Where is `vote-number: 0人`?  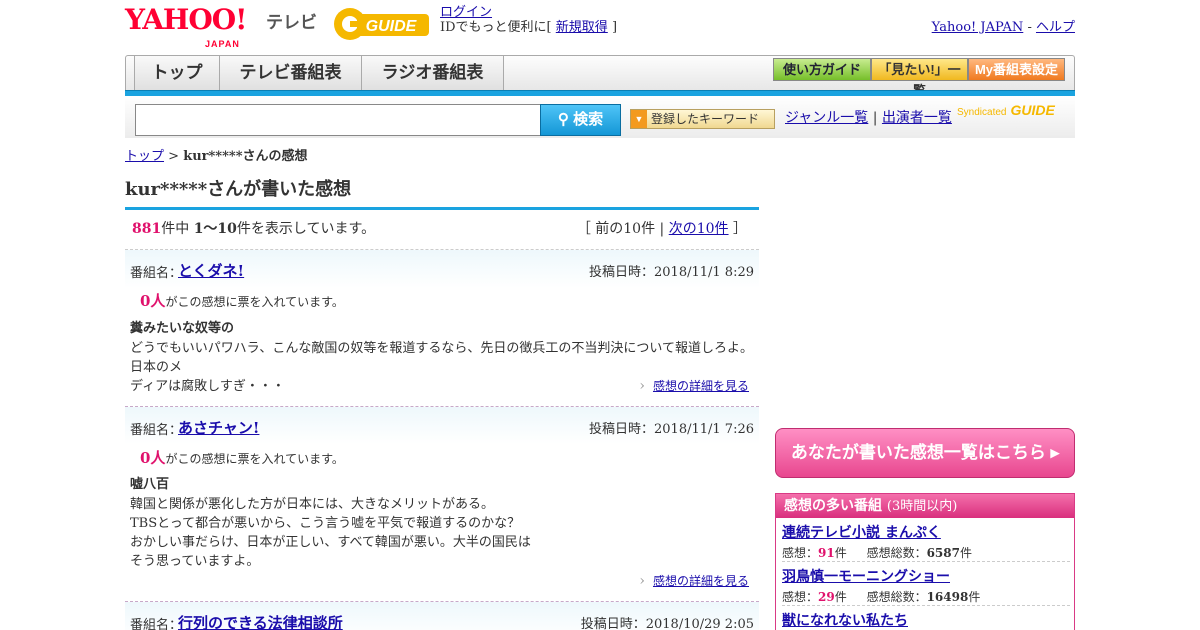
vote-number: 0人 is located at coordinates (153, 458).